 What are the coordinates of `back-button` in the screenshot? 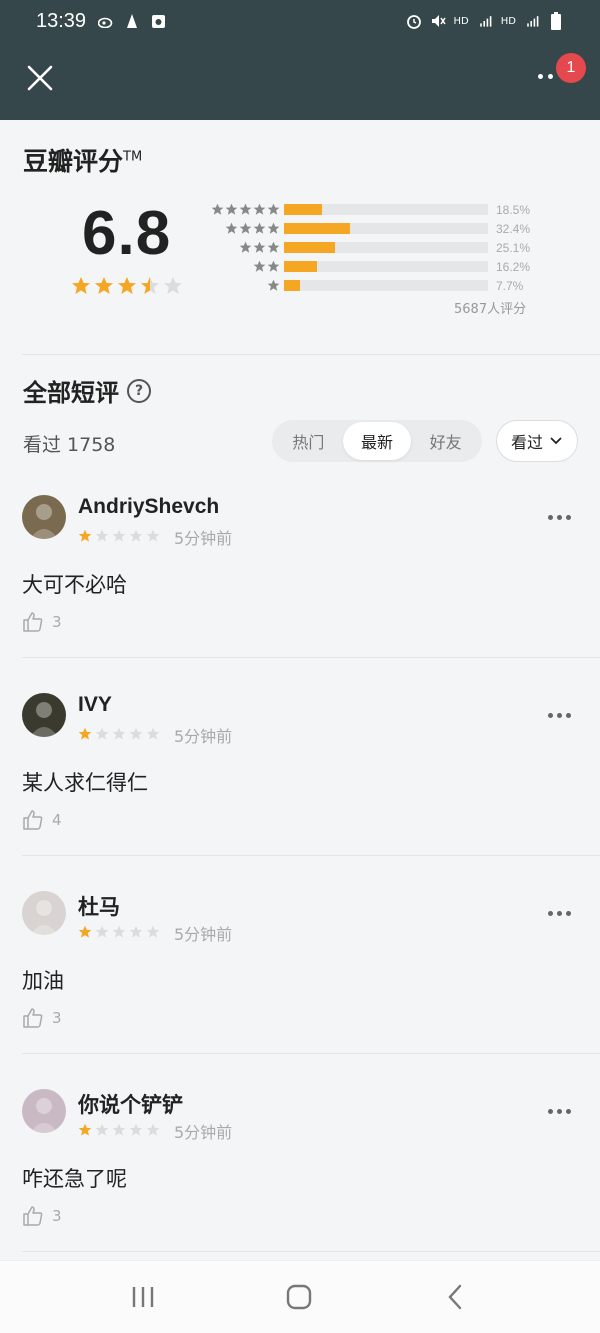 It's located at (455, 1297).